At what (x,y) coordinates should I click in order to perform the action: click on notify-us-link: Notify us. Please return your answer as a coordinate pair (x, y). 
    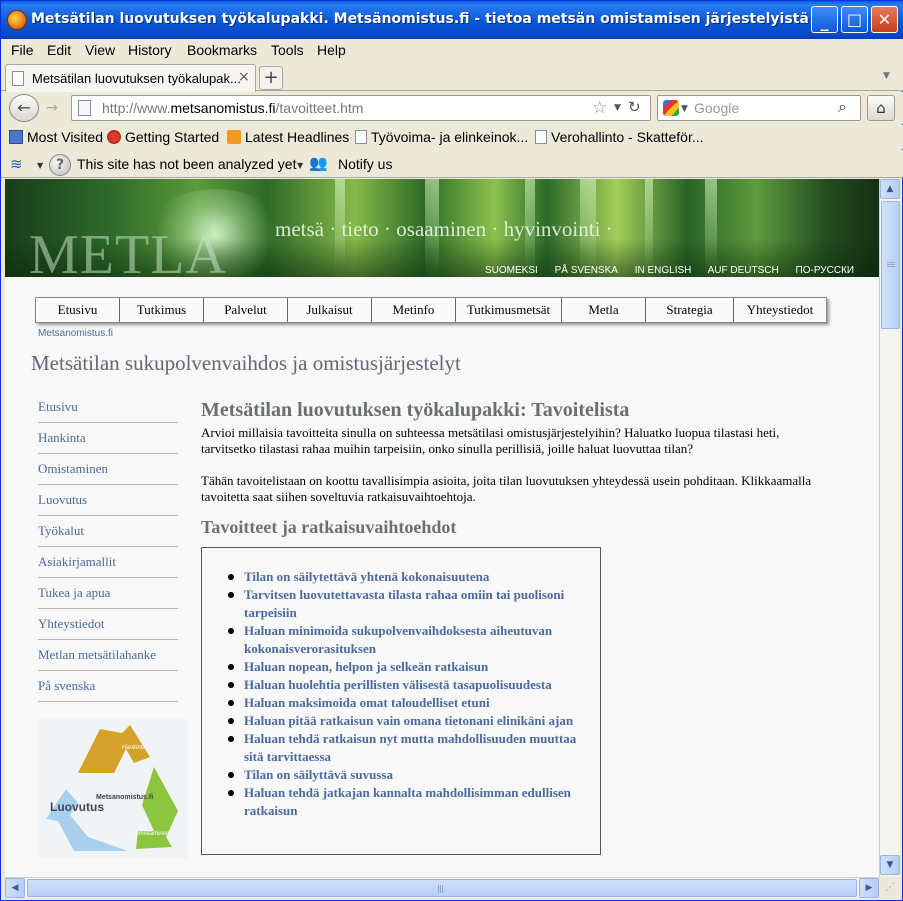
    Looking at the image, I should click on (365, 164).